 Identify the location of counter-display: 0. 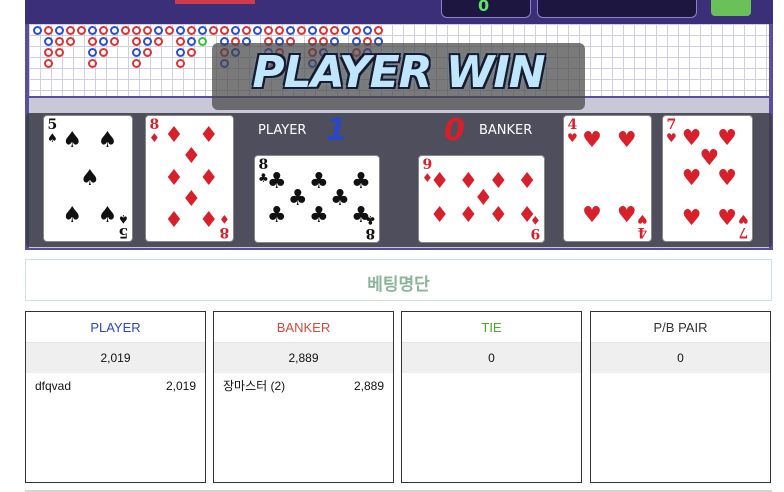
(486, 9).